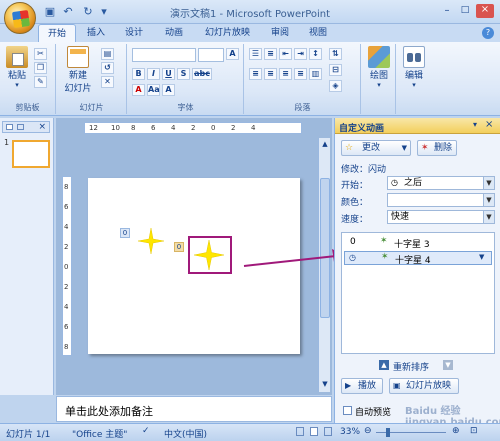  What do you see at coordinates (153, 90) in the screenshot?
I see `change-case-icon: Aa` at bounding box center [153, 90].